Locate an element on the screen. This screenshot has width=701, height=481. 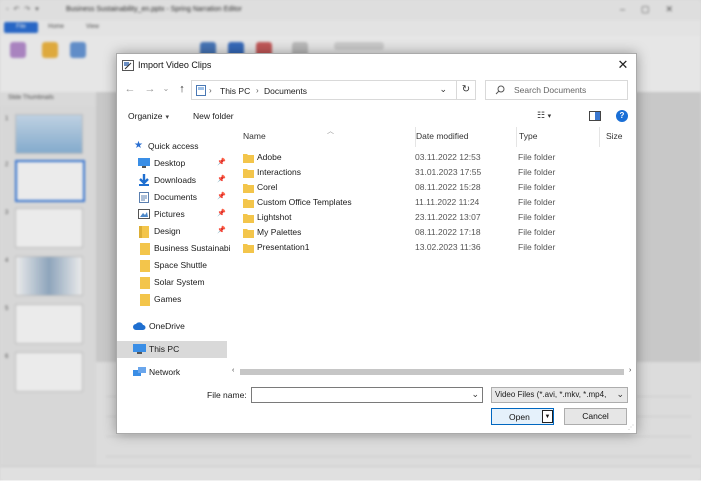
change-view-button: ☷ ▾ is located at coordinates (544, 115).